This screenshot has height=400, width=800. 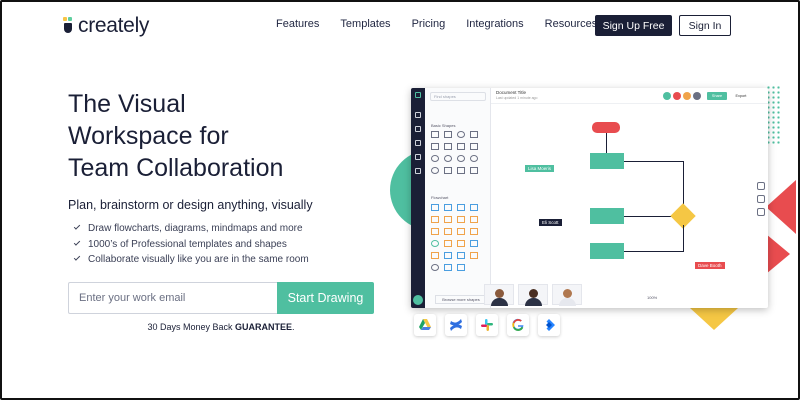 I want to click on shape-search: Find shapes, so click(x=458, y=96).